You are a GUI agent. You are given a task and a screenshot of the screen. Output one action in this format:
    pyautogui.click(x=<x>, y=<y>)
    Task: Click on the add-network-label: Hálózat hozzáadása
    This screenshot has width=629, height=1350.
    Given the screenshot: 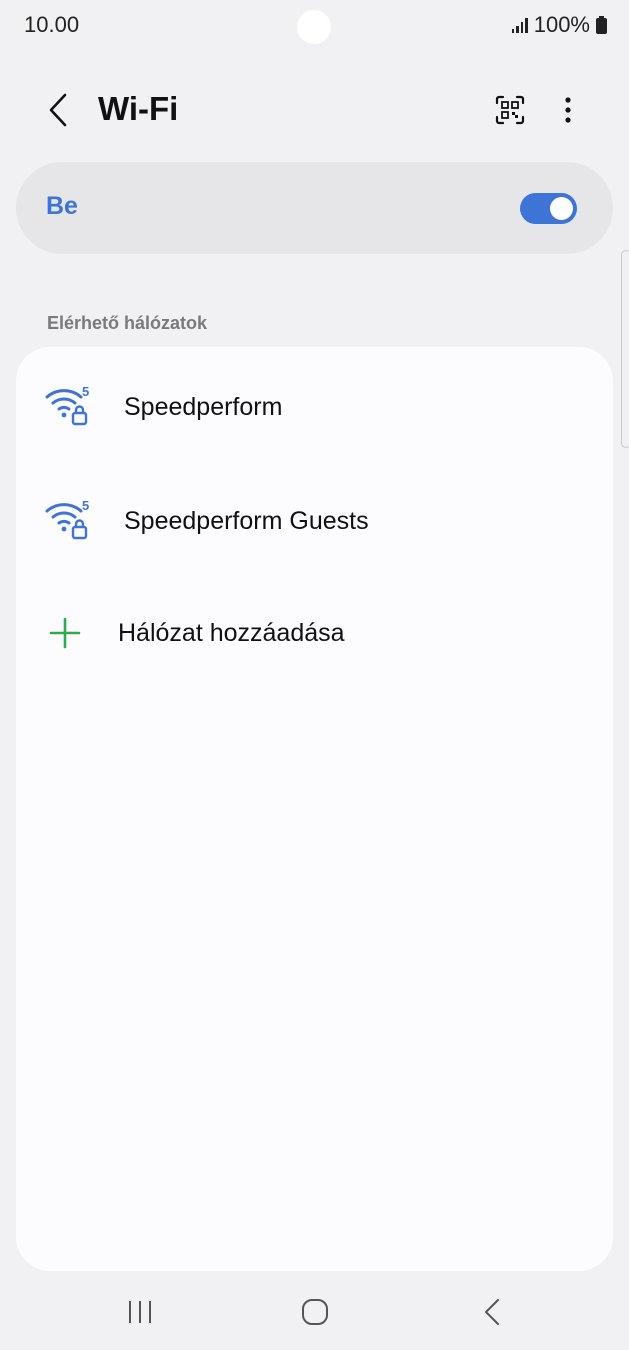 What is the action you would take?
    pyautogui.click(x=231, y=633)
    